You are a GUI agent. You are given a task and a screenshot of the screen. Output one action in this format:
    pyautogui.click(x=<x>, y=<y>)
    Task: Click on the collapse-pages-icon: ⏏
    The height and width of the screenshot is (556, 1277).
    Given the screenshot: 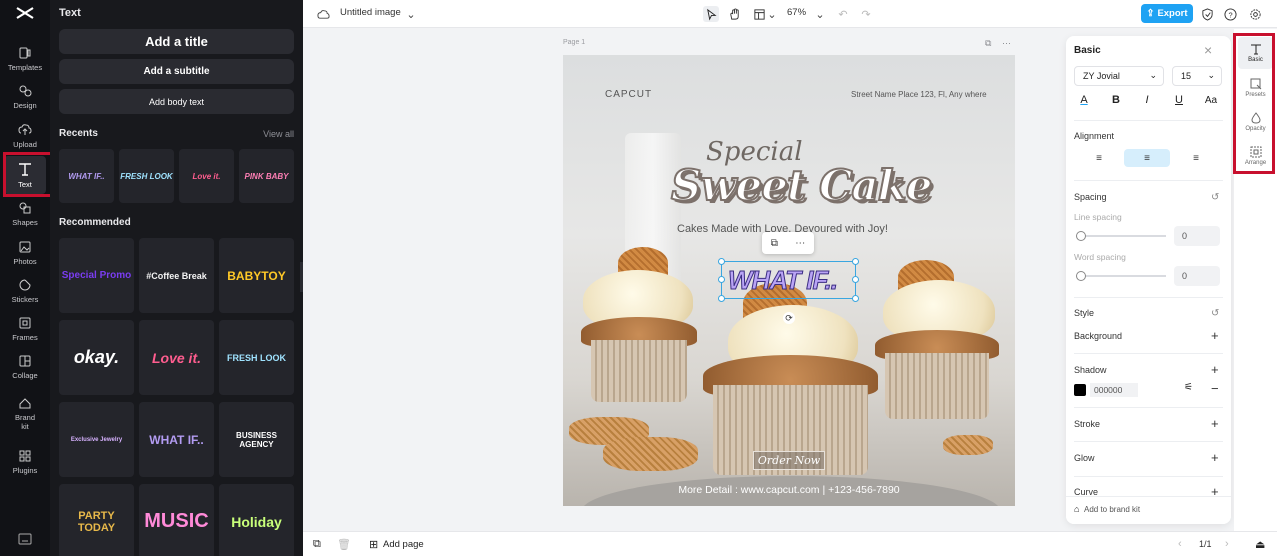 What is the action you would take?
    pyautogui.click(x=1260, y=544)
    